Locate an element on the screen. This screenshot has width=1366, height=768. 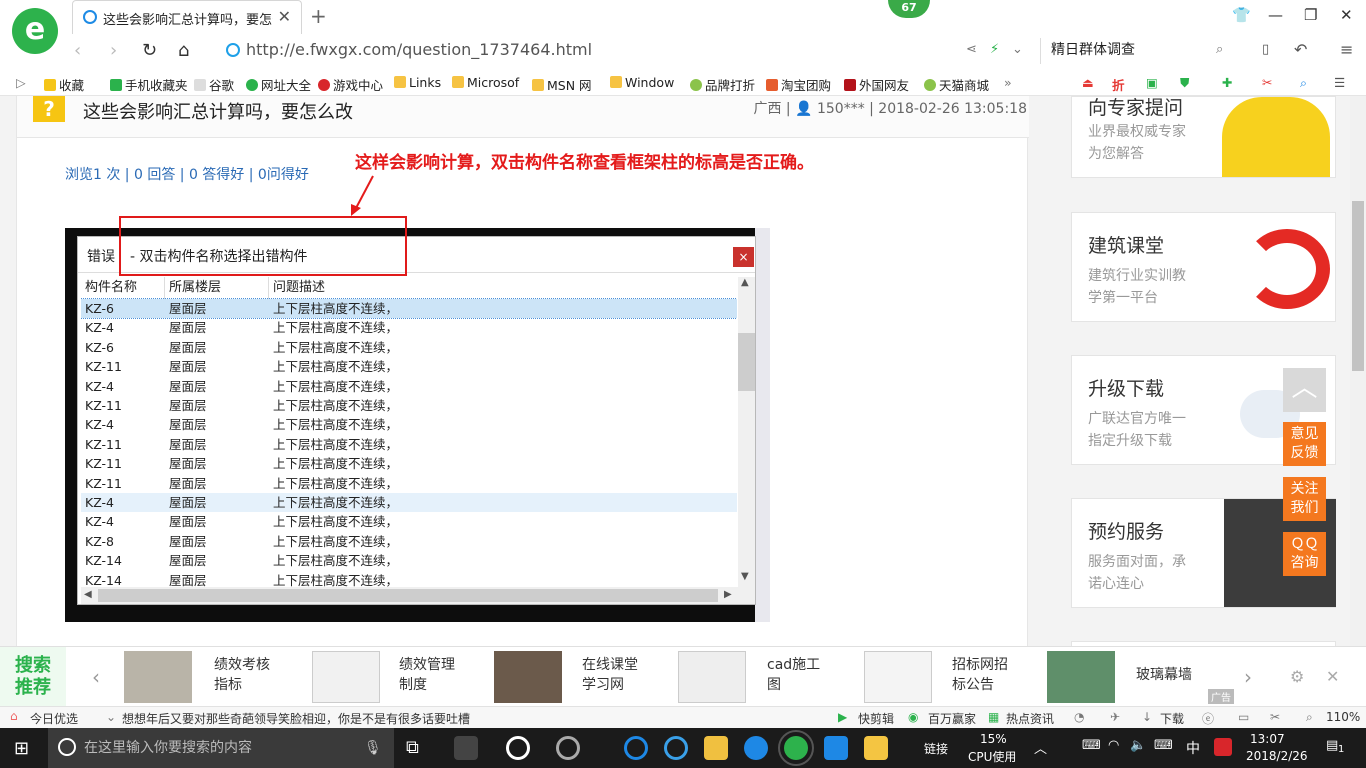
sidebar-toggle-icon: ▷ is located at coordinates (21, 82).